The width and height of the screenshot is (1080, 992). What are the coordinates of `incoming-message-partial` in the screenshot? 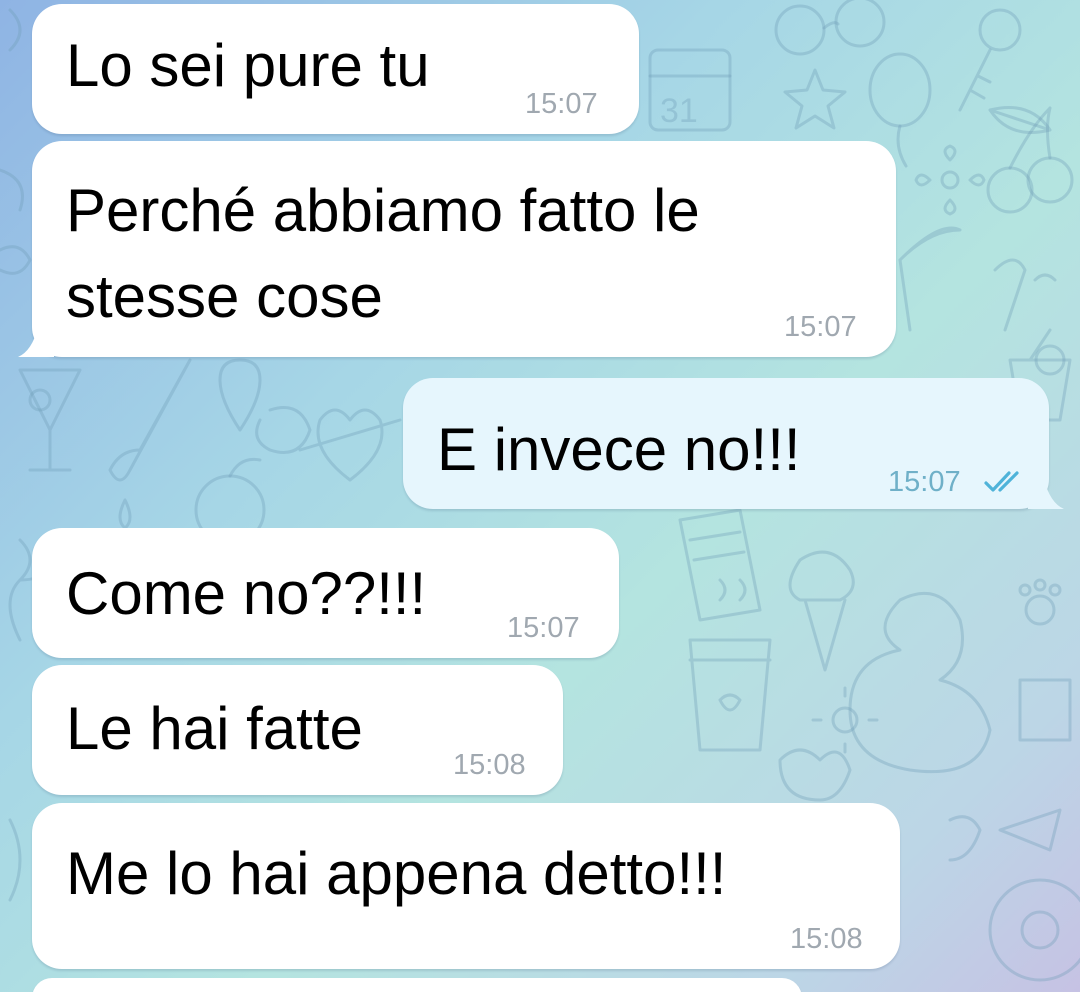 It's located at (417, 985).